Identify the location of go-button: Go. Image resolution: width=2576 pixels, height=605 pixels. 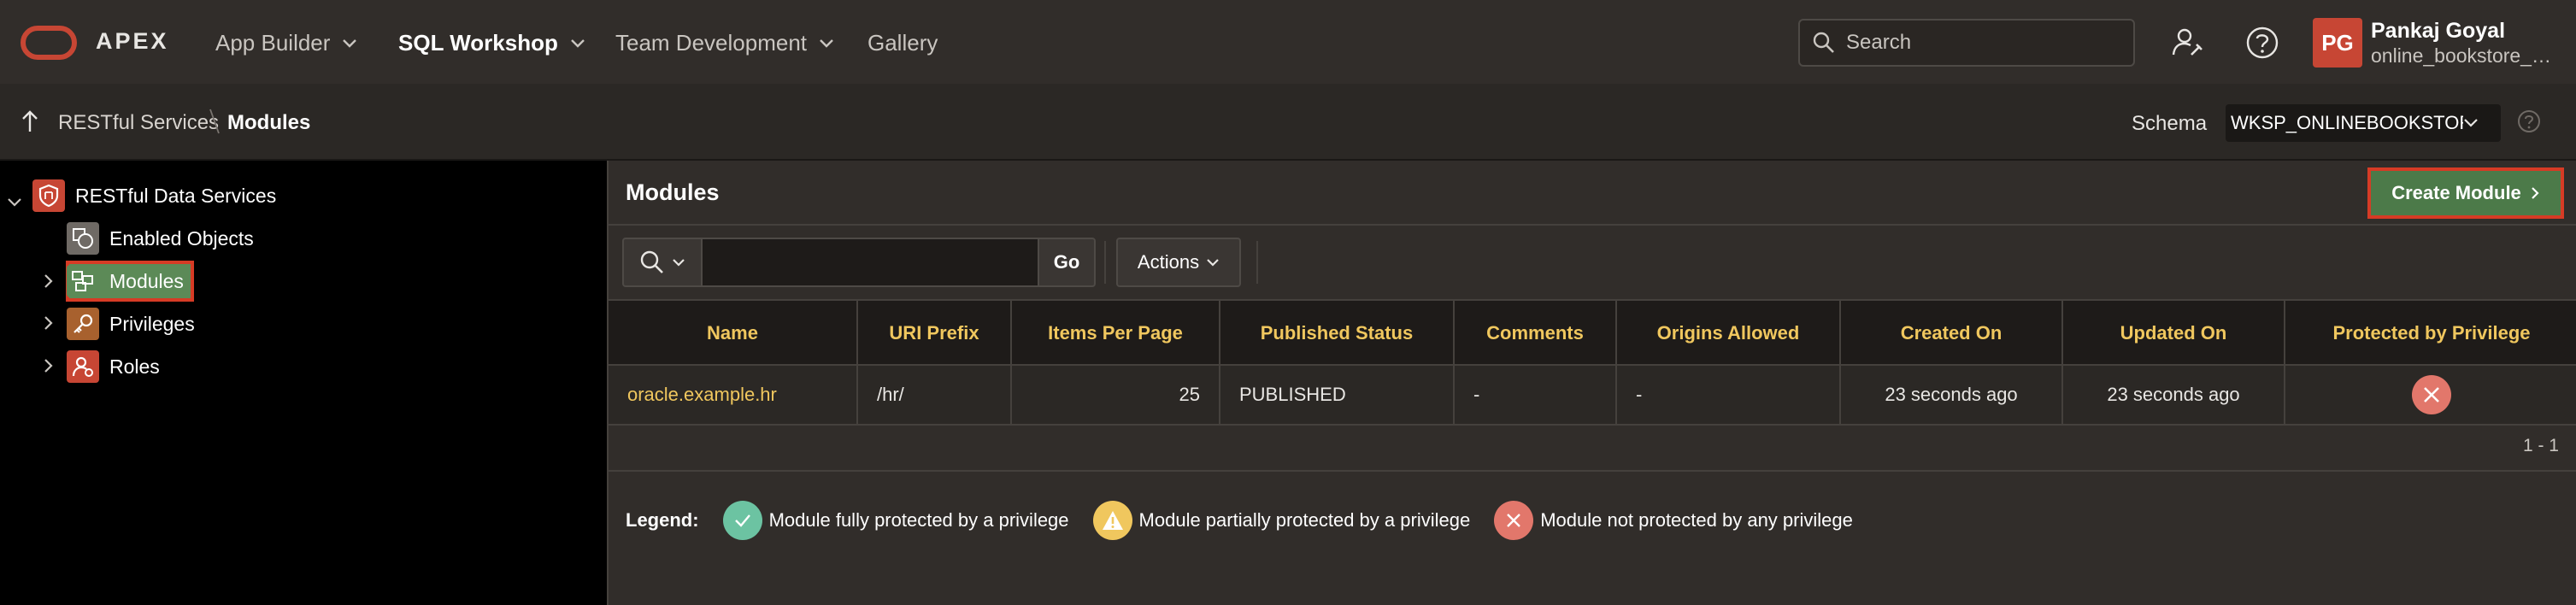
(1067, 262).